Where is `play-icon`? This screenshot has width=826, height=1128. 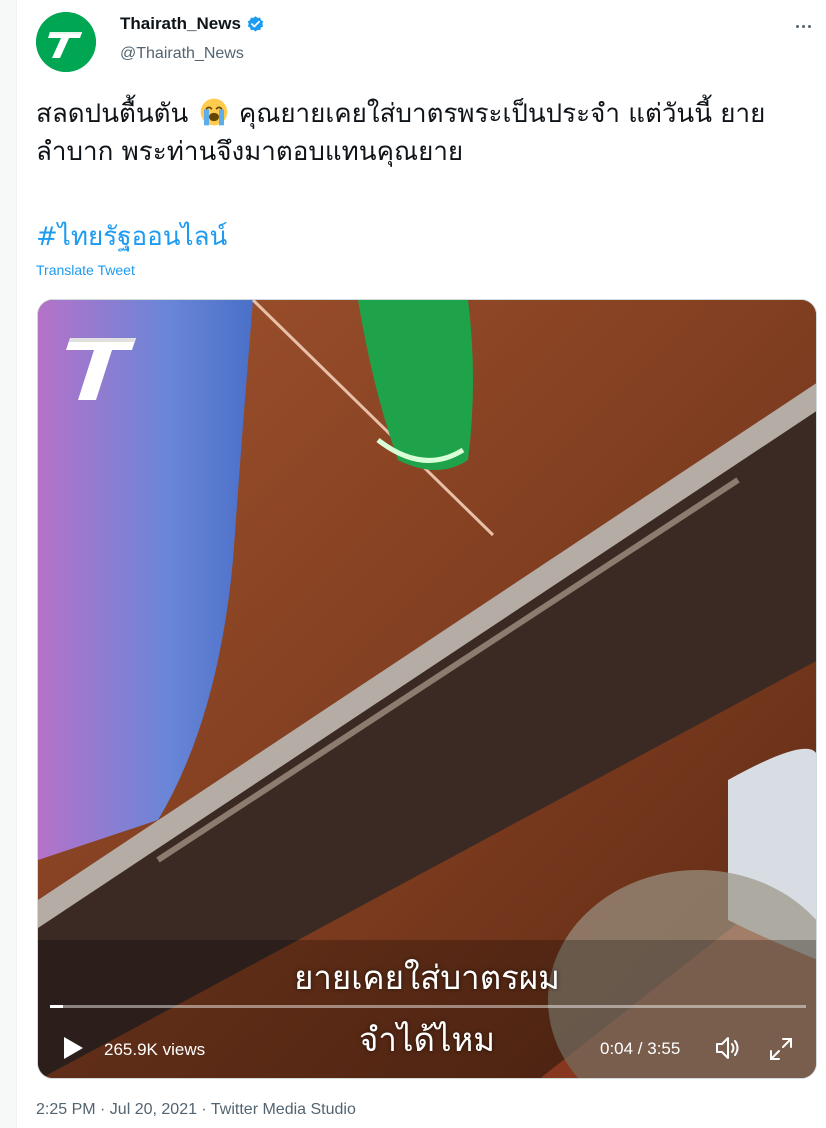
play-icon is located at coordinates (73, 1048).